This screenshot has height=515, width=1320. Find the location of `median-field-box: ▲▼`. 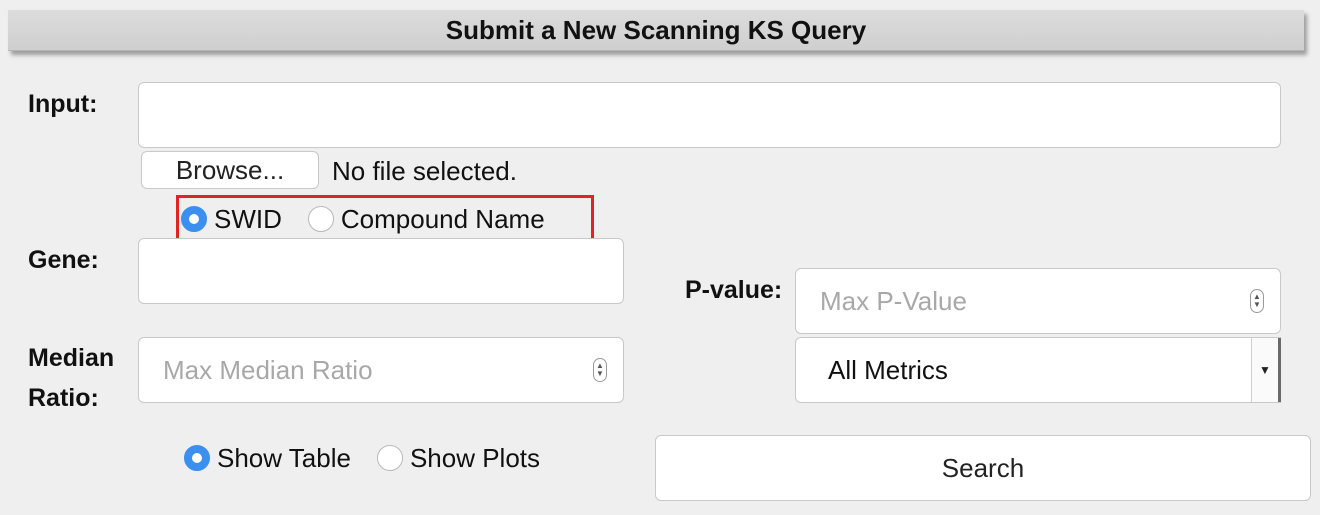

median-field-box: ▲▼ is located at coordinates (381, 370).